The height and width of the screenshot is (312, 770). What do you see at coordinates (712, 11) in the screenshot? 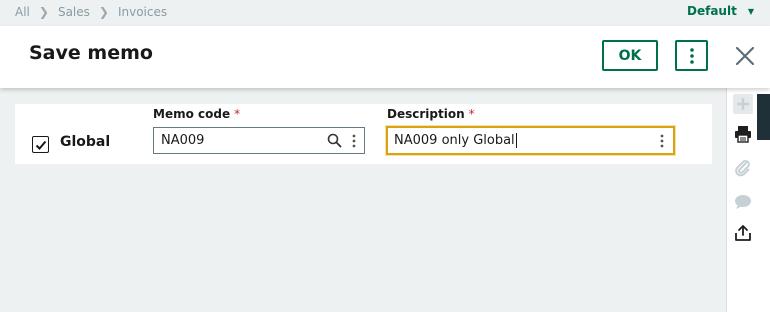
I see `default-label: Default` at bounding box center [712, 11].